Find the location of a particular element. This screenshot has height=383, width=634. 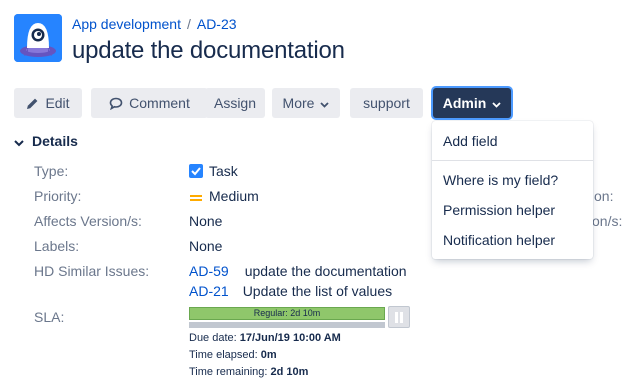

sla-time-remaining: Time remaining: 2d 10m is located at coordinates (248, 372).